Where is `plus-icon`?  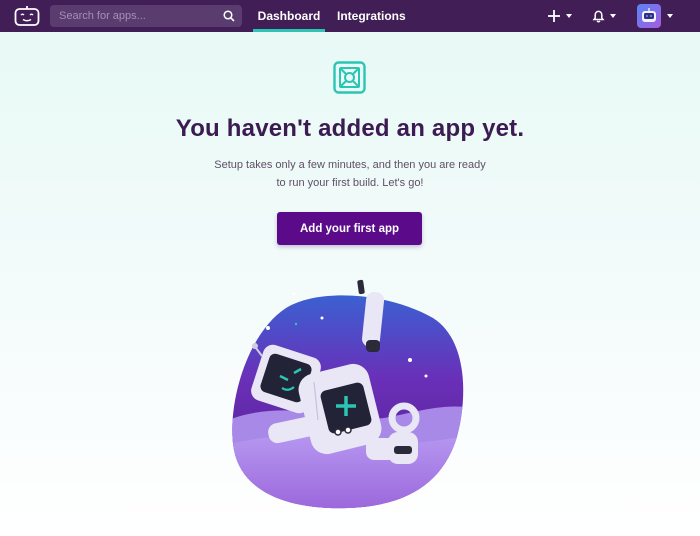
plus-icon is located at coordinates (554, 16).